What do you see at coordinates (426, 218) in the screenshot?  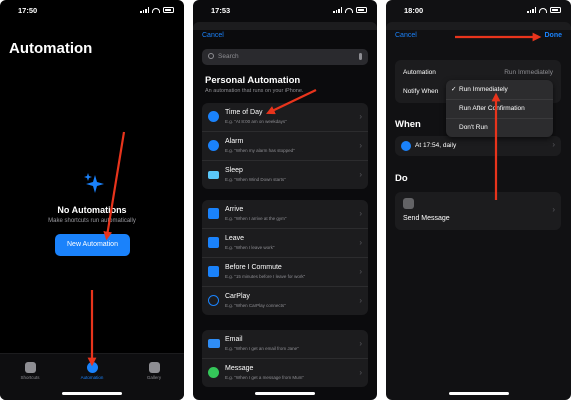 I see `do-action-label: Send Message` at bounding box center [426, 218].